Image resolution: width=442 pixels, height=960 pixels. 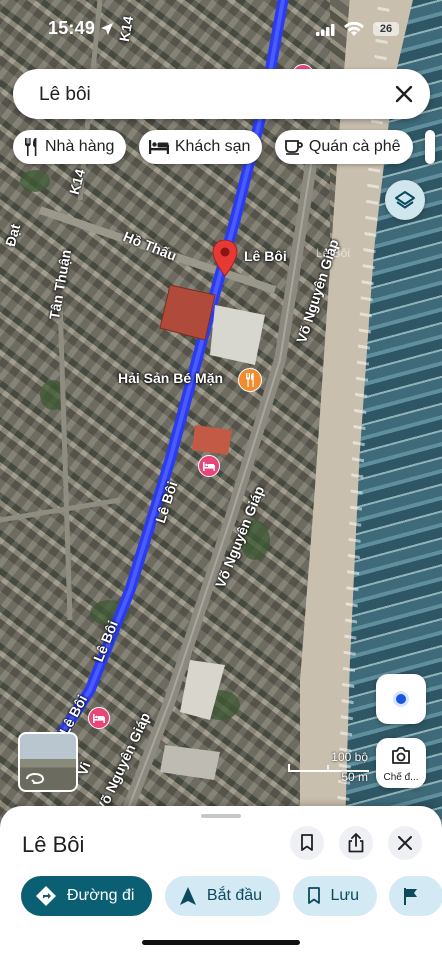 I want to click on save-icon-button, so click(x=307, y=843).